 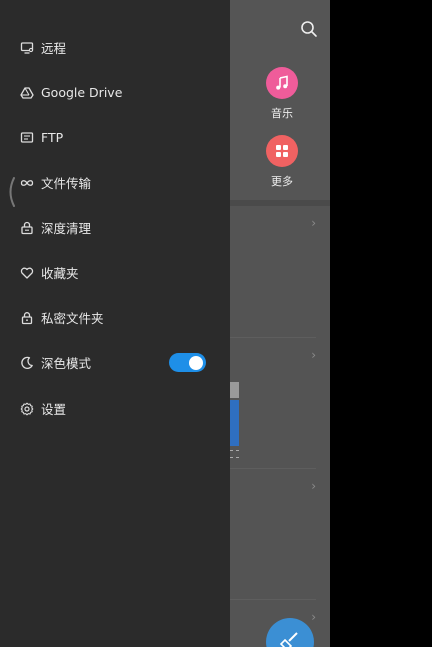 I want to click on category-music: 音乐, so click(x=282, y=94).